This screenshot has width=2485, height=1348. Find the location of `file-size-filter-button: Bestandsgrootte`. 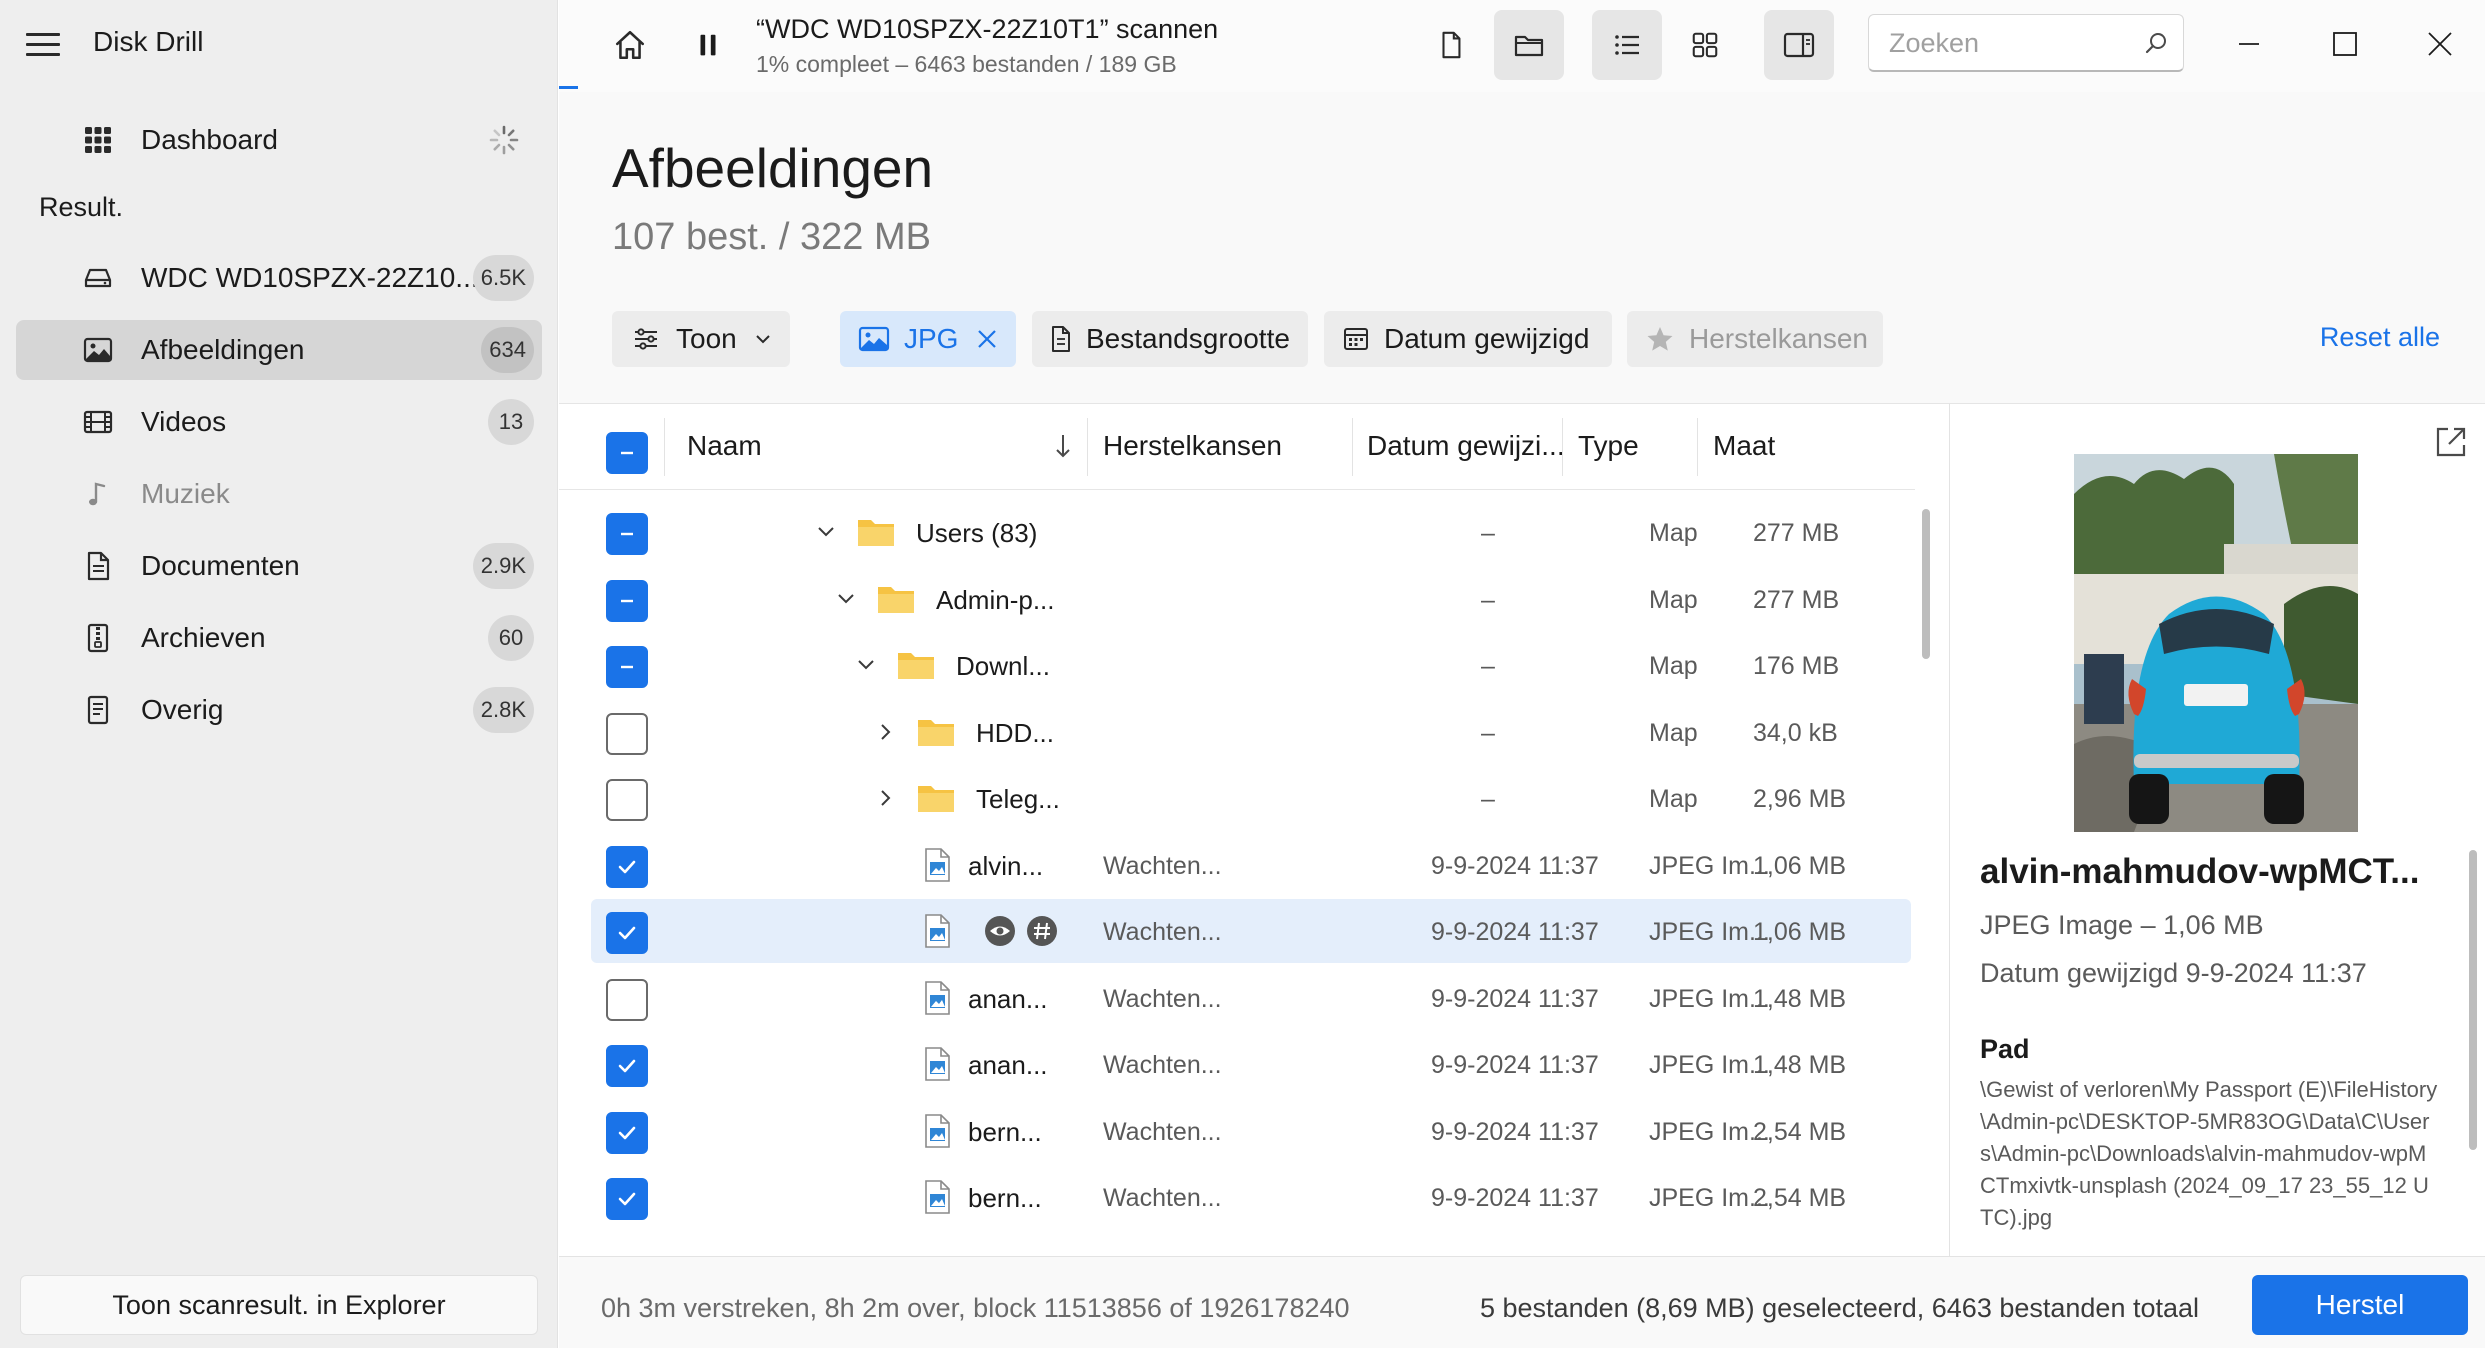

file-size-filter-button: Bestandsgrootte is located at coordinates (1170, 339).